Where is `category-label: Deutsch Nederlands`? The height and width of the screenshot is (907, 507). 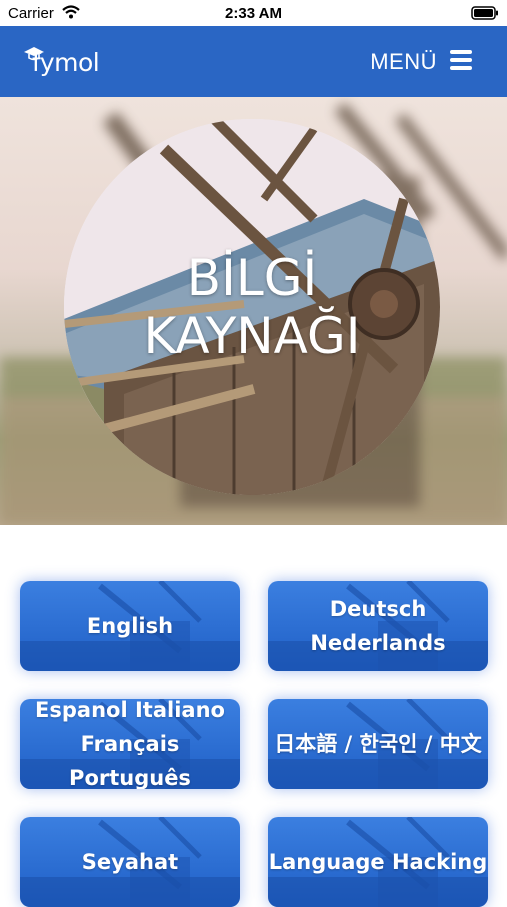
category-label: Deutsch Nederlands is located at coordinates (378, 626).